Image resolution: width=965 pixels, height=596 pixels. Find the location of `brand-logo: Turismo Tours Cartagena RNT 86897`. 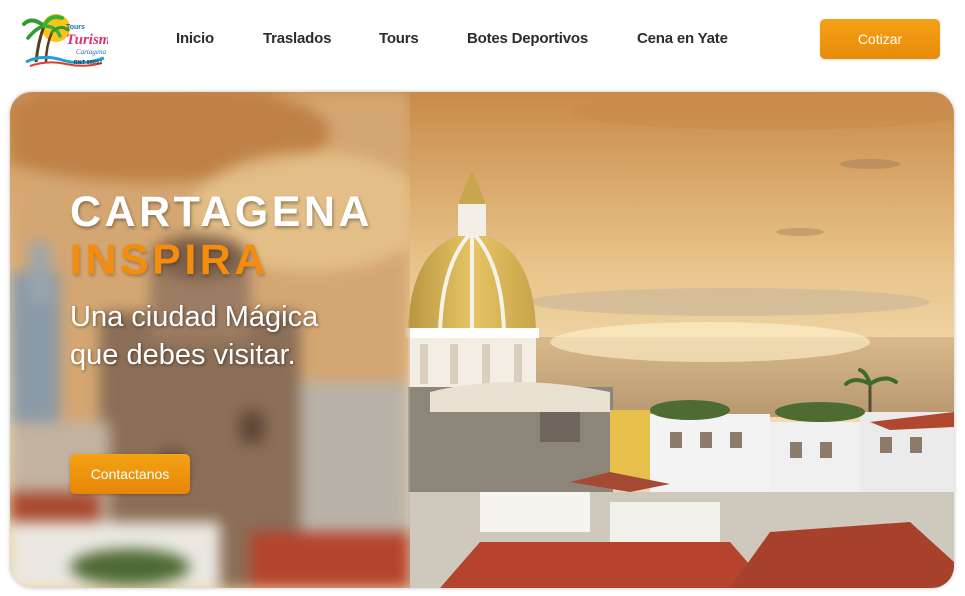

brand-logo: Turismo Tours Cartagena RNT 86897 is located at coordinates (70, 38).